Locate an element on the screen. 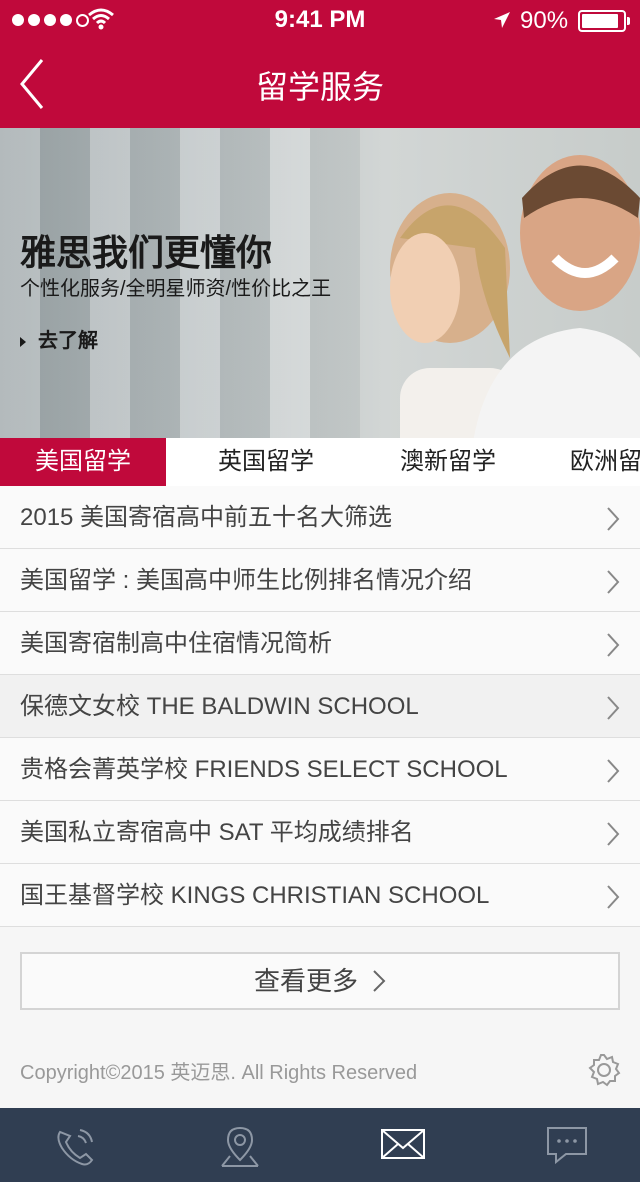 The width and height of the screenshot is (640, 1182). play-triangle-icon is located at coordinates (23, 341).